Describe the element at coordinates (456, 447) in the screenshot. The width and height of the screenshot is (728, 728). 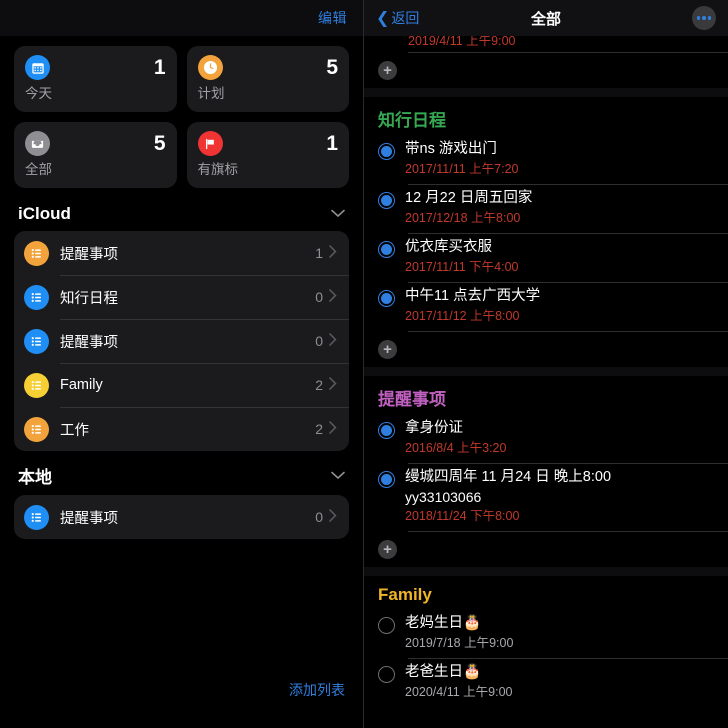
I see `reminder-date: 2016/8/4 上午3:20` at that location.